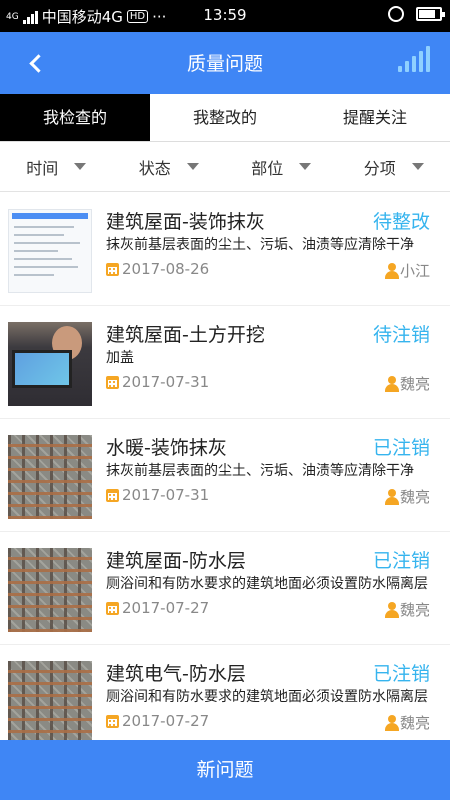 The height and width of the screenshot is (800, 450). I want to click on issue-date: 2017-08-26, so click(157, 269).